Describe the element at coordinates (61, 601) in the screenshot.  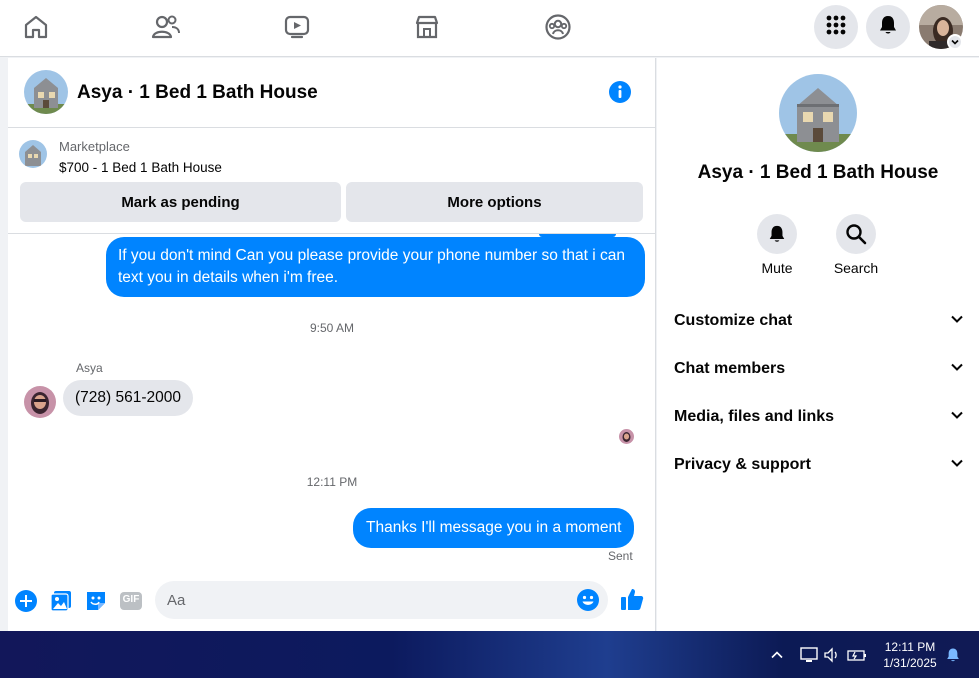
I see `image-icon` at that location.